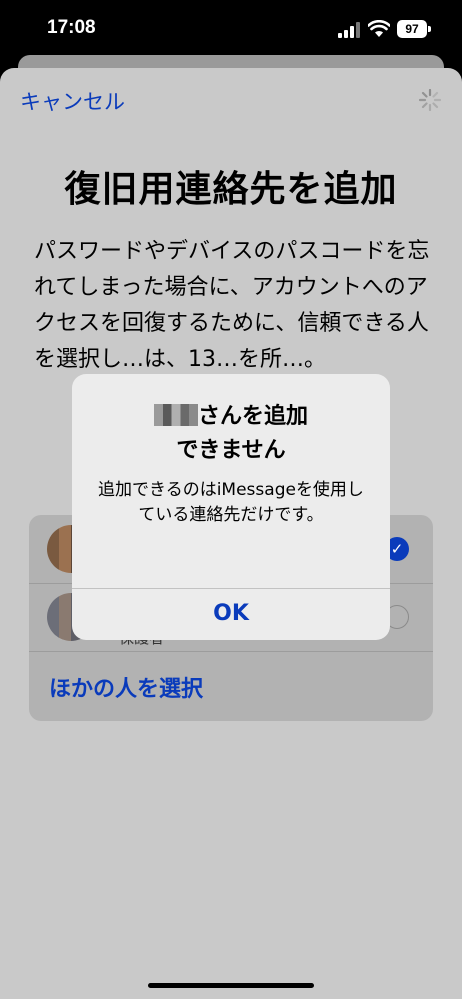 The height and width of the screenshot is (999, 462). Describe the element at coordinates (175, 415) in the screenshot. I see `redacted-name` at that location.